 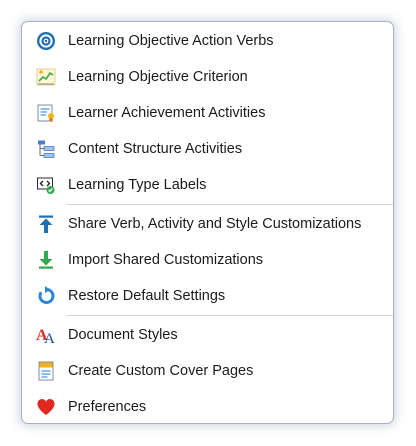 I want to click on svg-text: A, so click(x=49, y=338).